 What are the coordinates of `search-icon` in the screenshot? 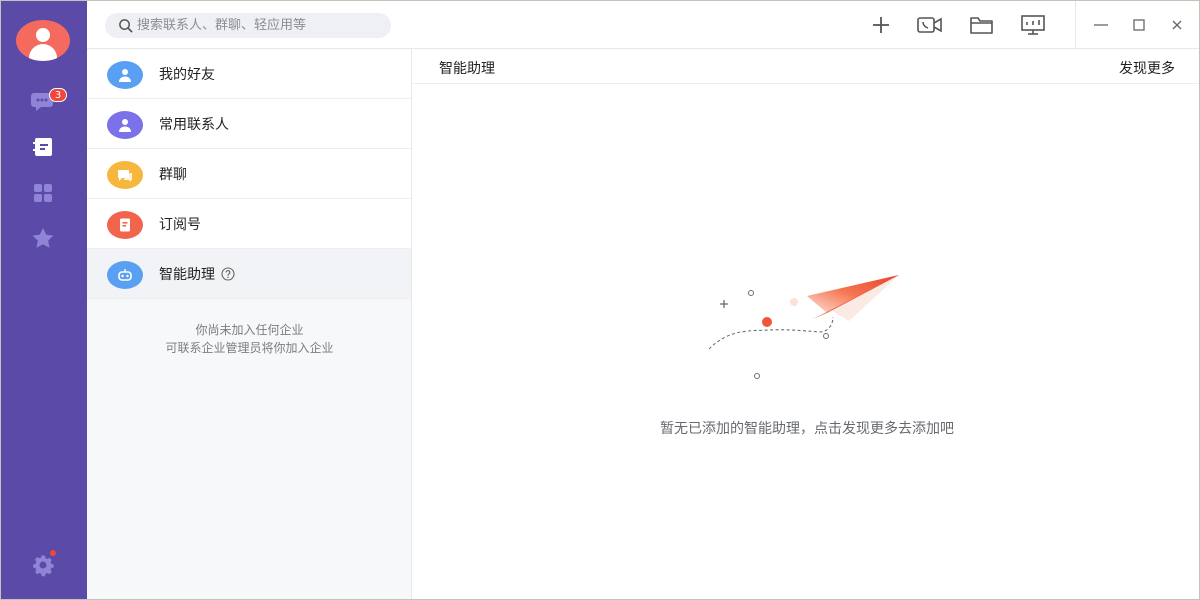 It's located at (126, 26).